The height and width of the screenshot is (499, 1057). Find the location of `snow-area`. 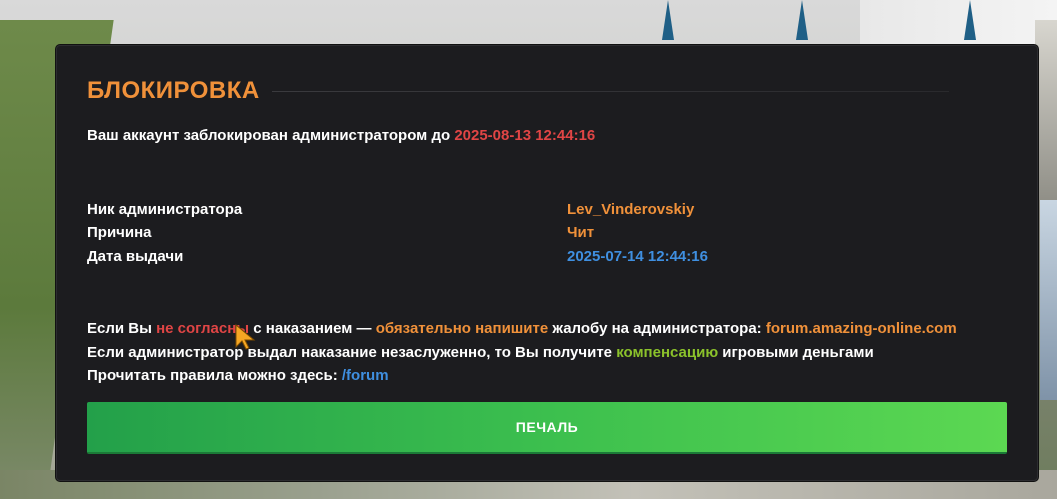

snow-area is located at coordinates (958, 22).